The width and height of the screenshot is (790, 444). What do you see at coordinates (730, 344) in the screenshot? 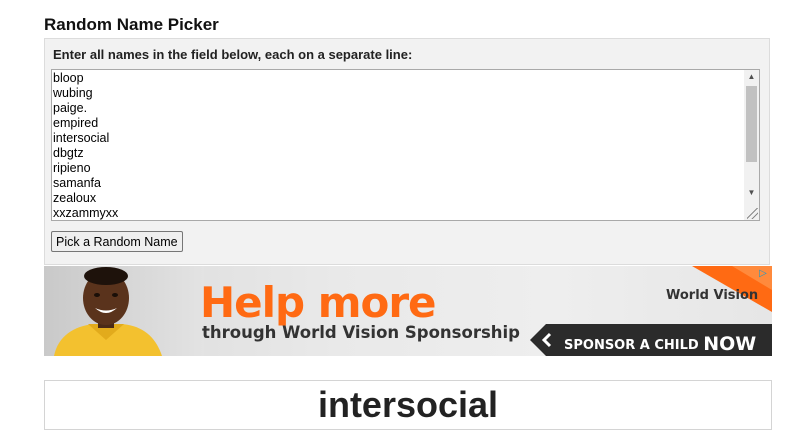
I see `cta-emphasis: NOW` at bounding box center [730, 344].